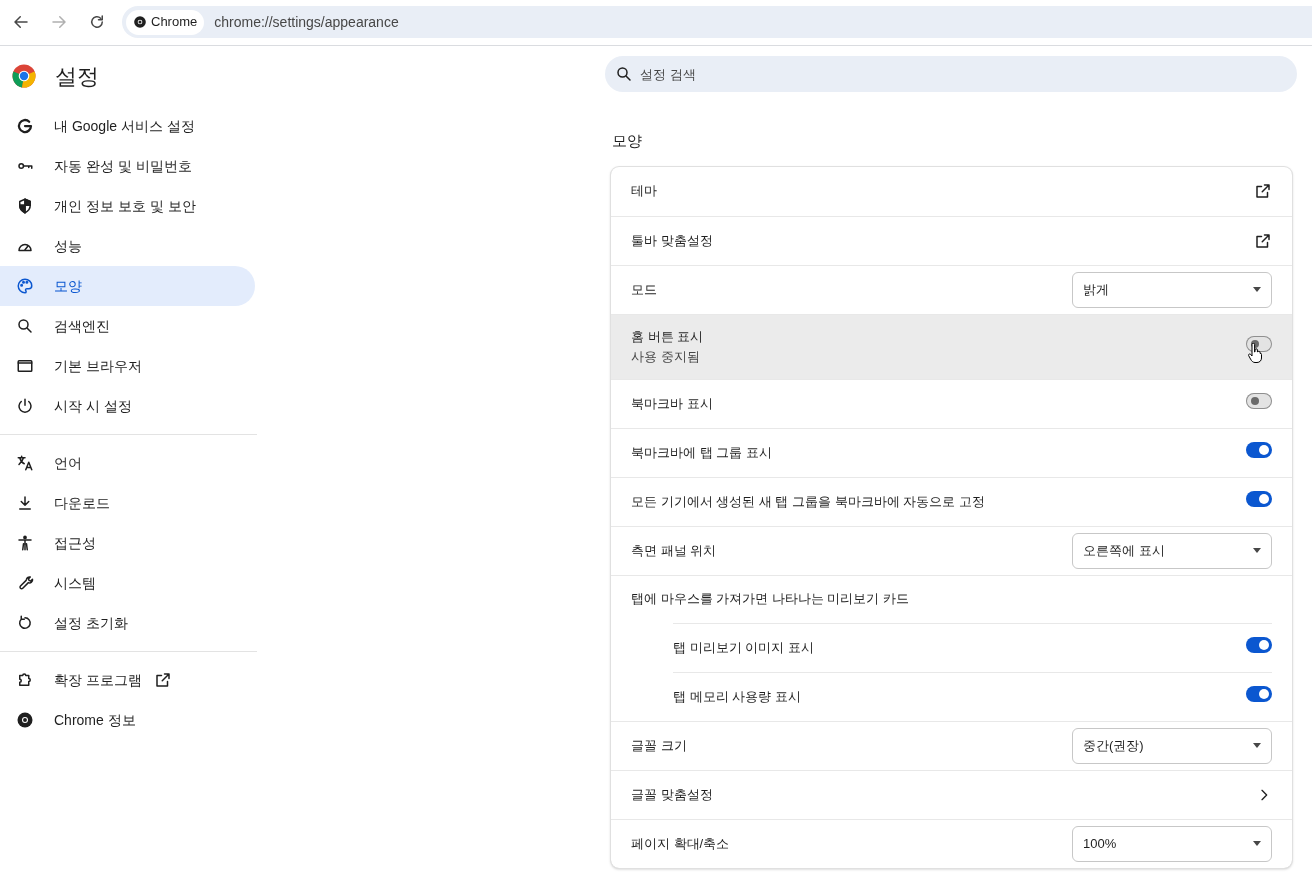 The width and height of the screenshot is (1312, 892). Describe the element at coordinates (674, 550) in the screenshot. I see `setting-label: 측면 패널 위치` at that location.